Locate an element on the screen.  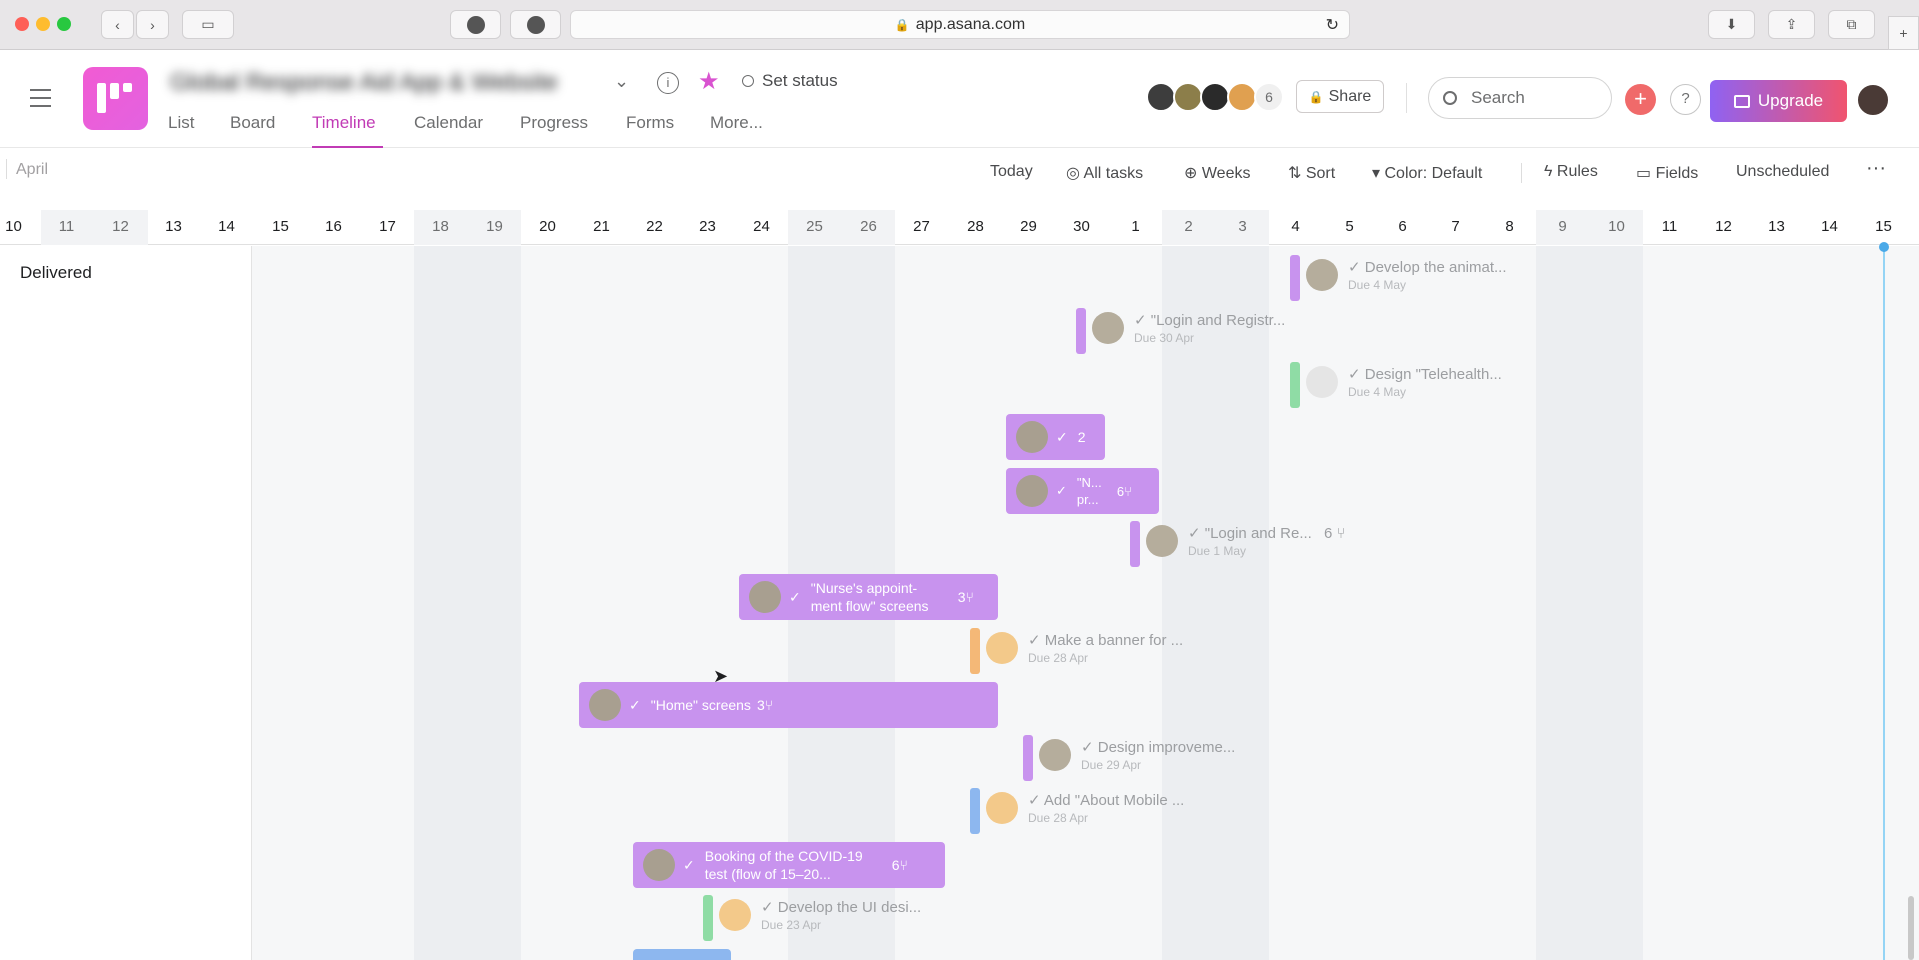
forward-button: › is located at coordinates (152, 24).